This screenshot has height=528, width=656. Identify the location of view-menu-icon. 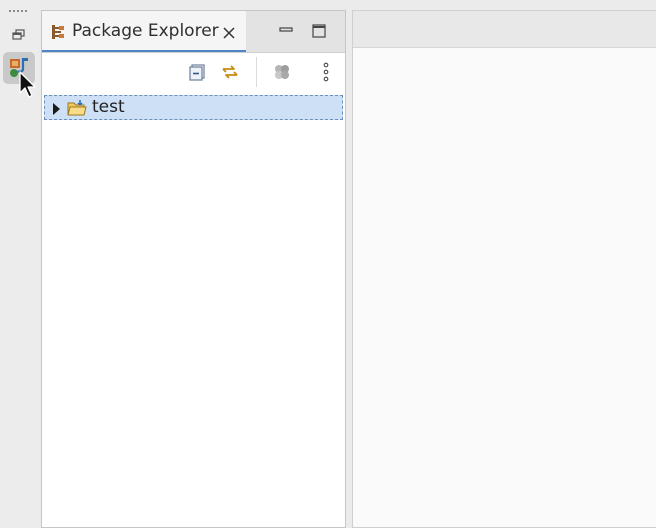
(326, 72).